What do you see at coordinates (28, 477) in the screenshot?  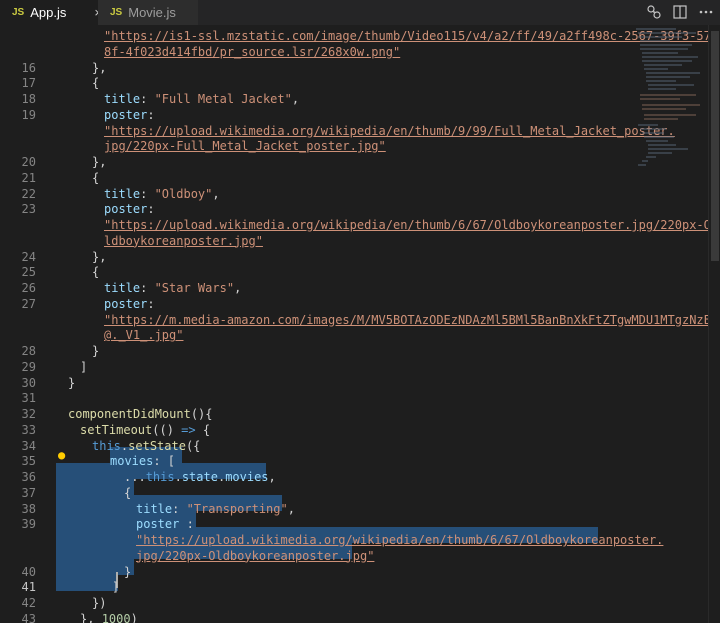 I see `line-number: 36` at bounding box center [28, 477].